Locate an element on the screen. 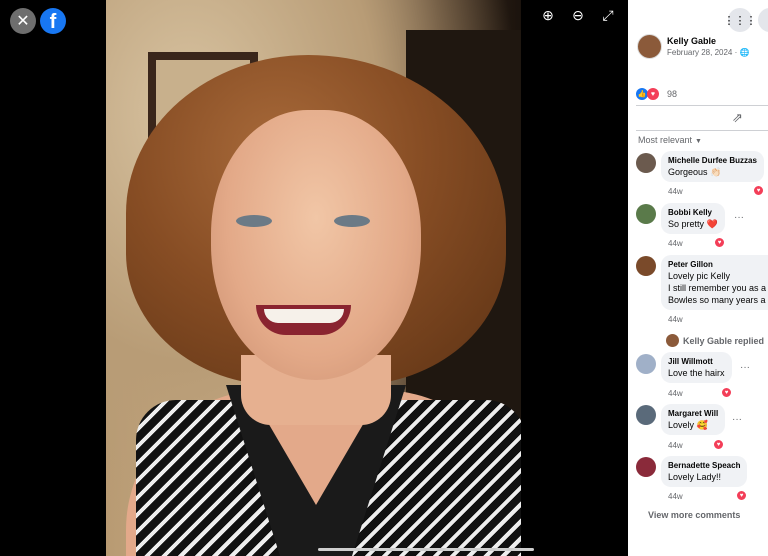 The height and width of the screenshot is (556, 768). facebook-logo: f is located at coordinates (53, 21).